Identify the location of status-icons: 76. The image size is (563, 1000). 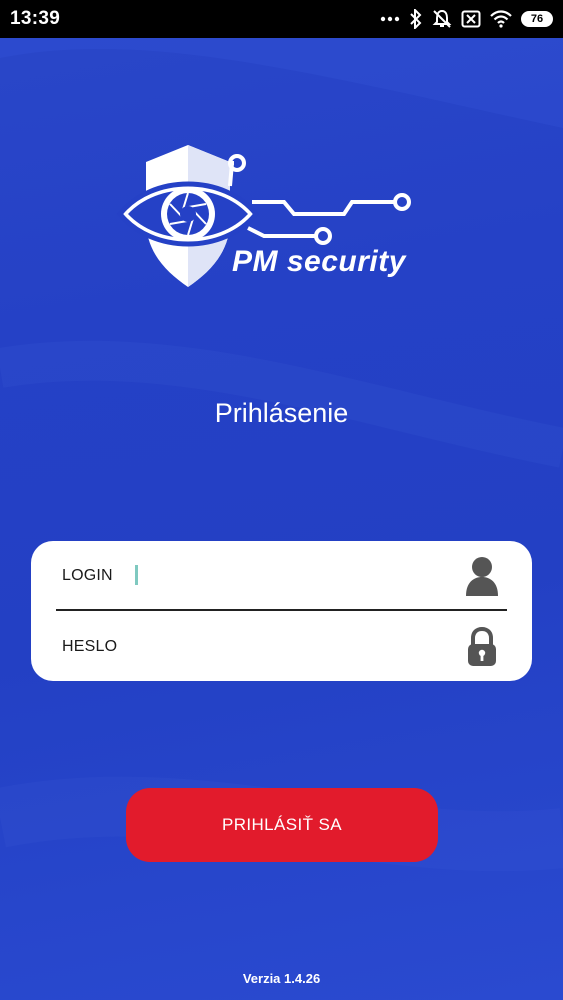
(466, 19).